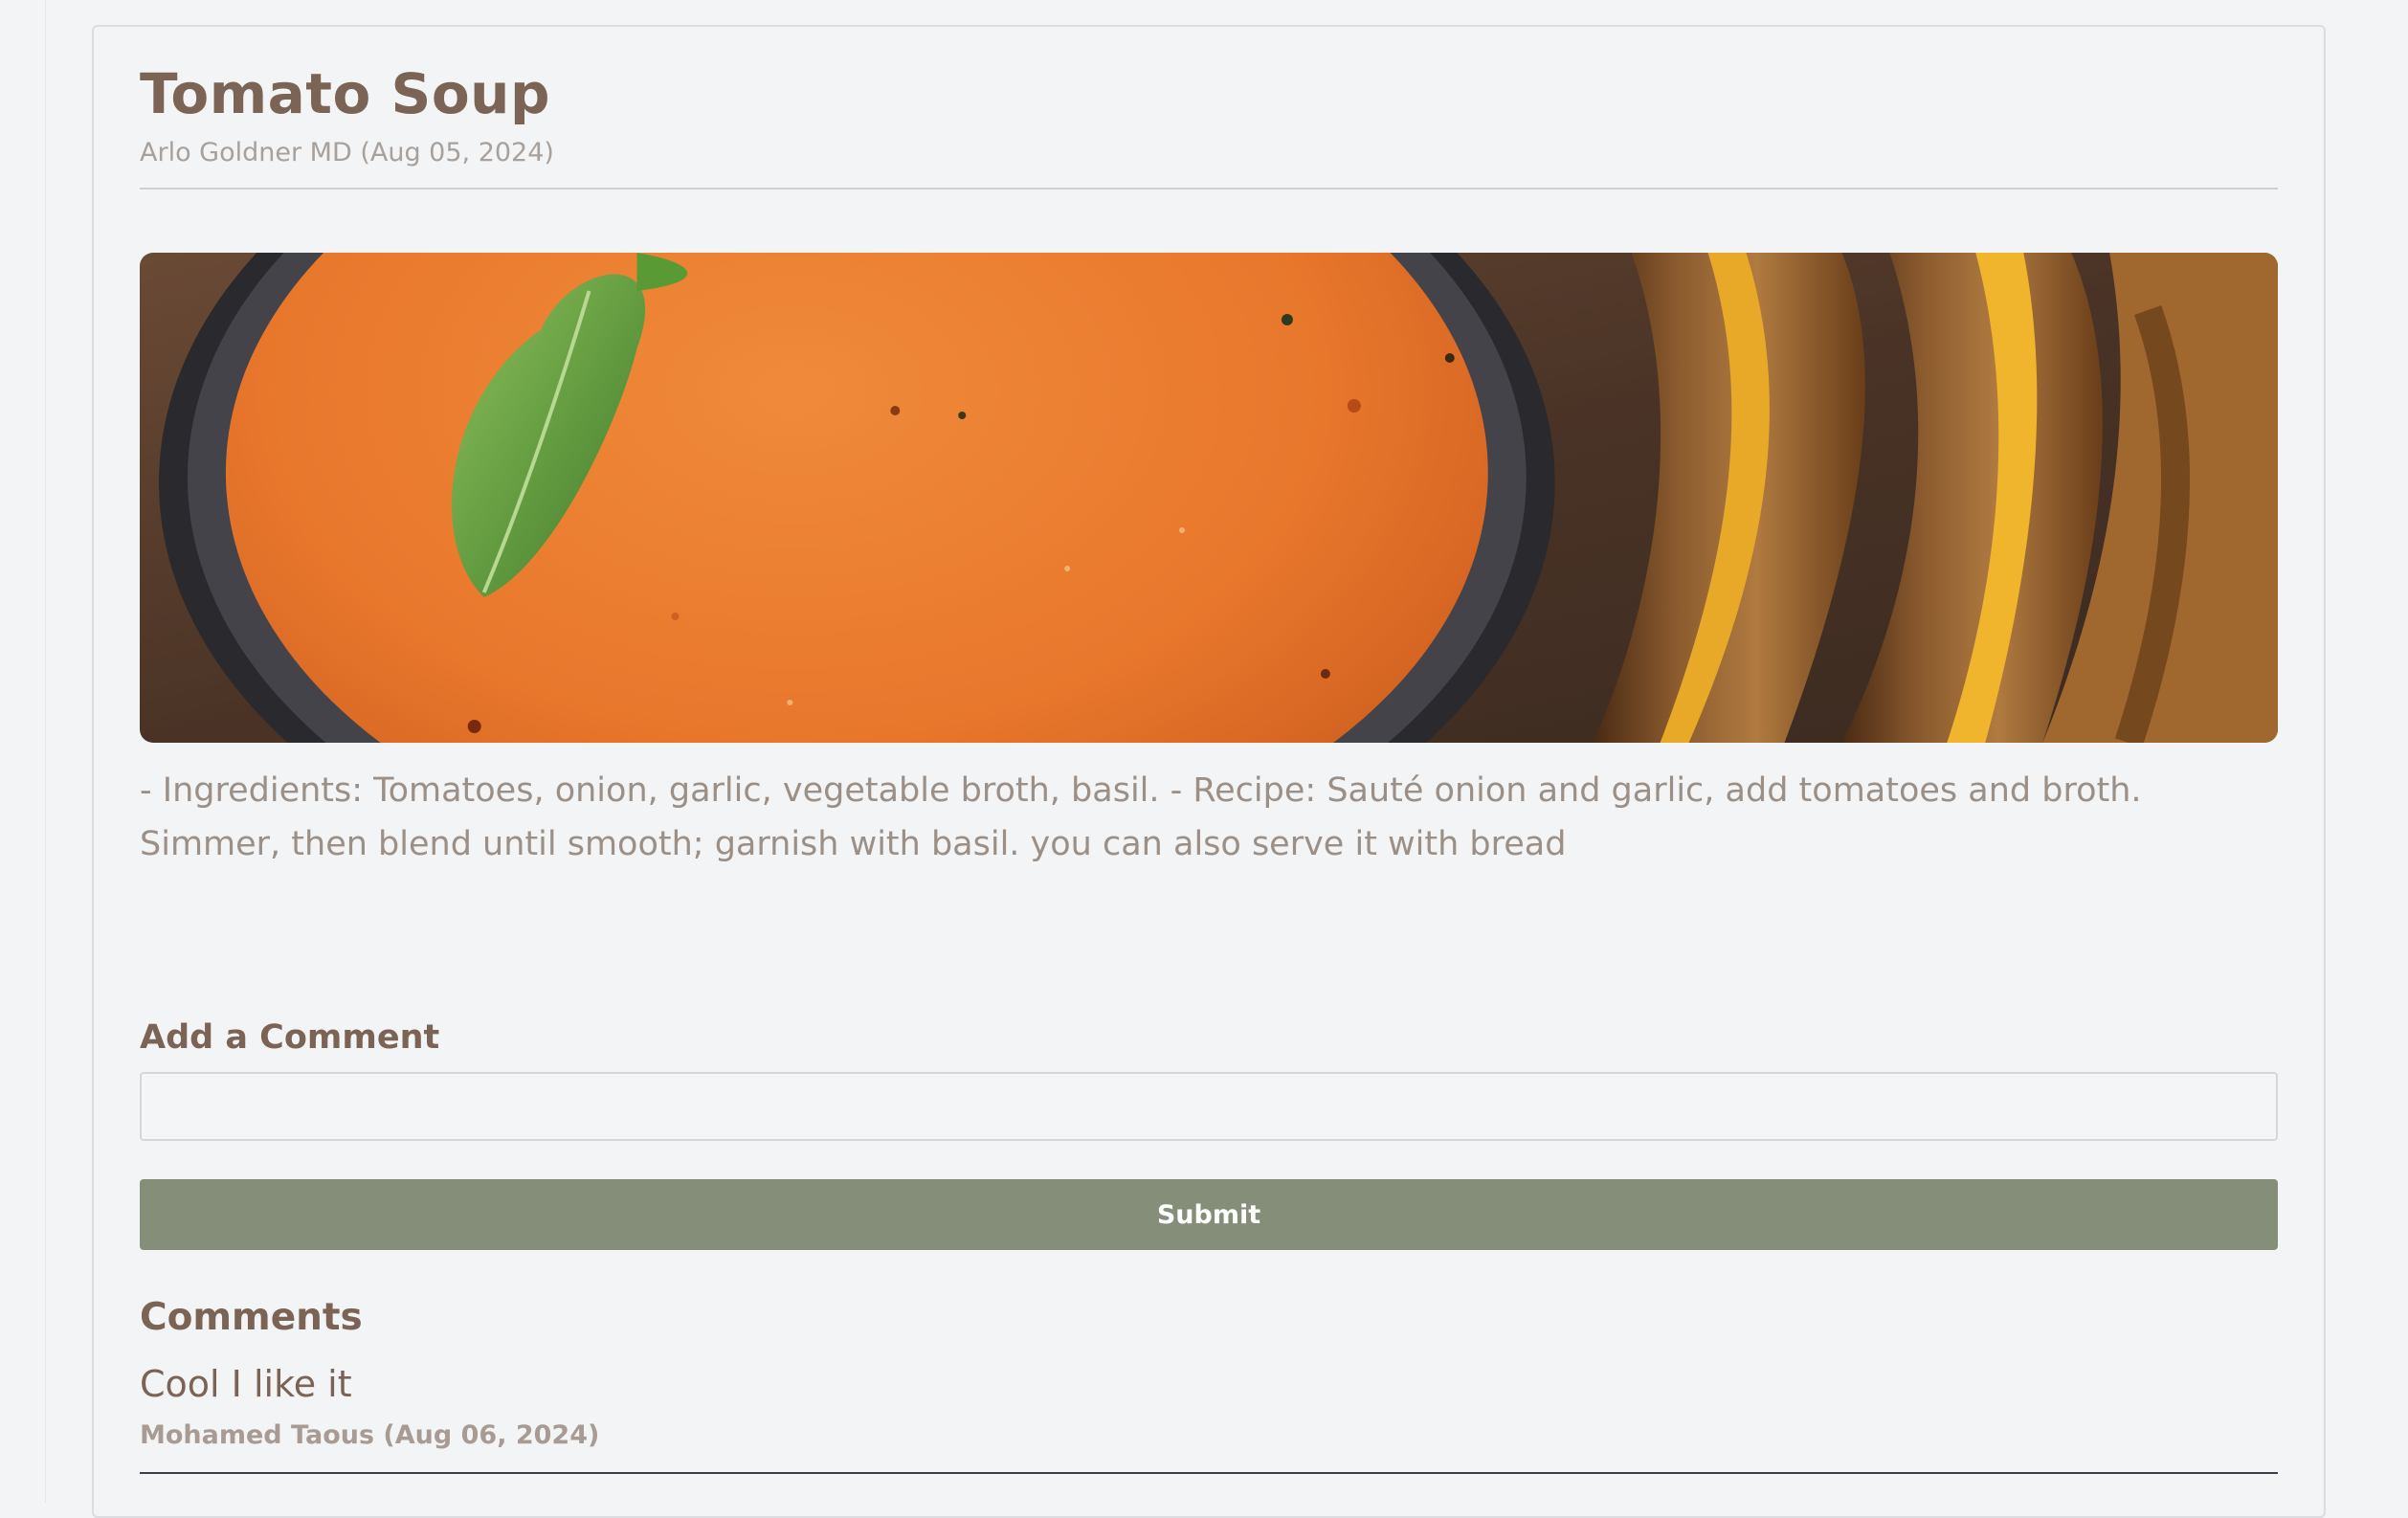  Describe the element at coordinates (251, 1317) in the screenshot. I see `comments-heading: Comments` at that location.